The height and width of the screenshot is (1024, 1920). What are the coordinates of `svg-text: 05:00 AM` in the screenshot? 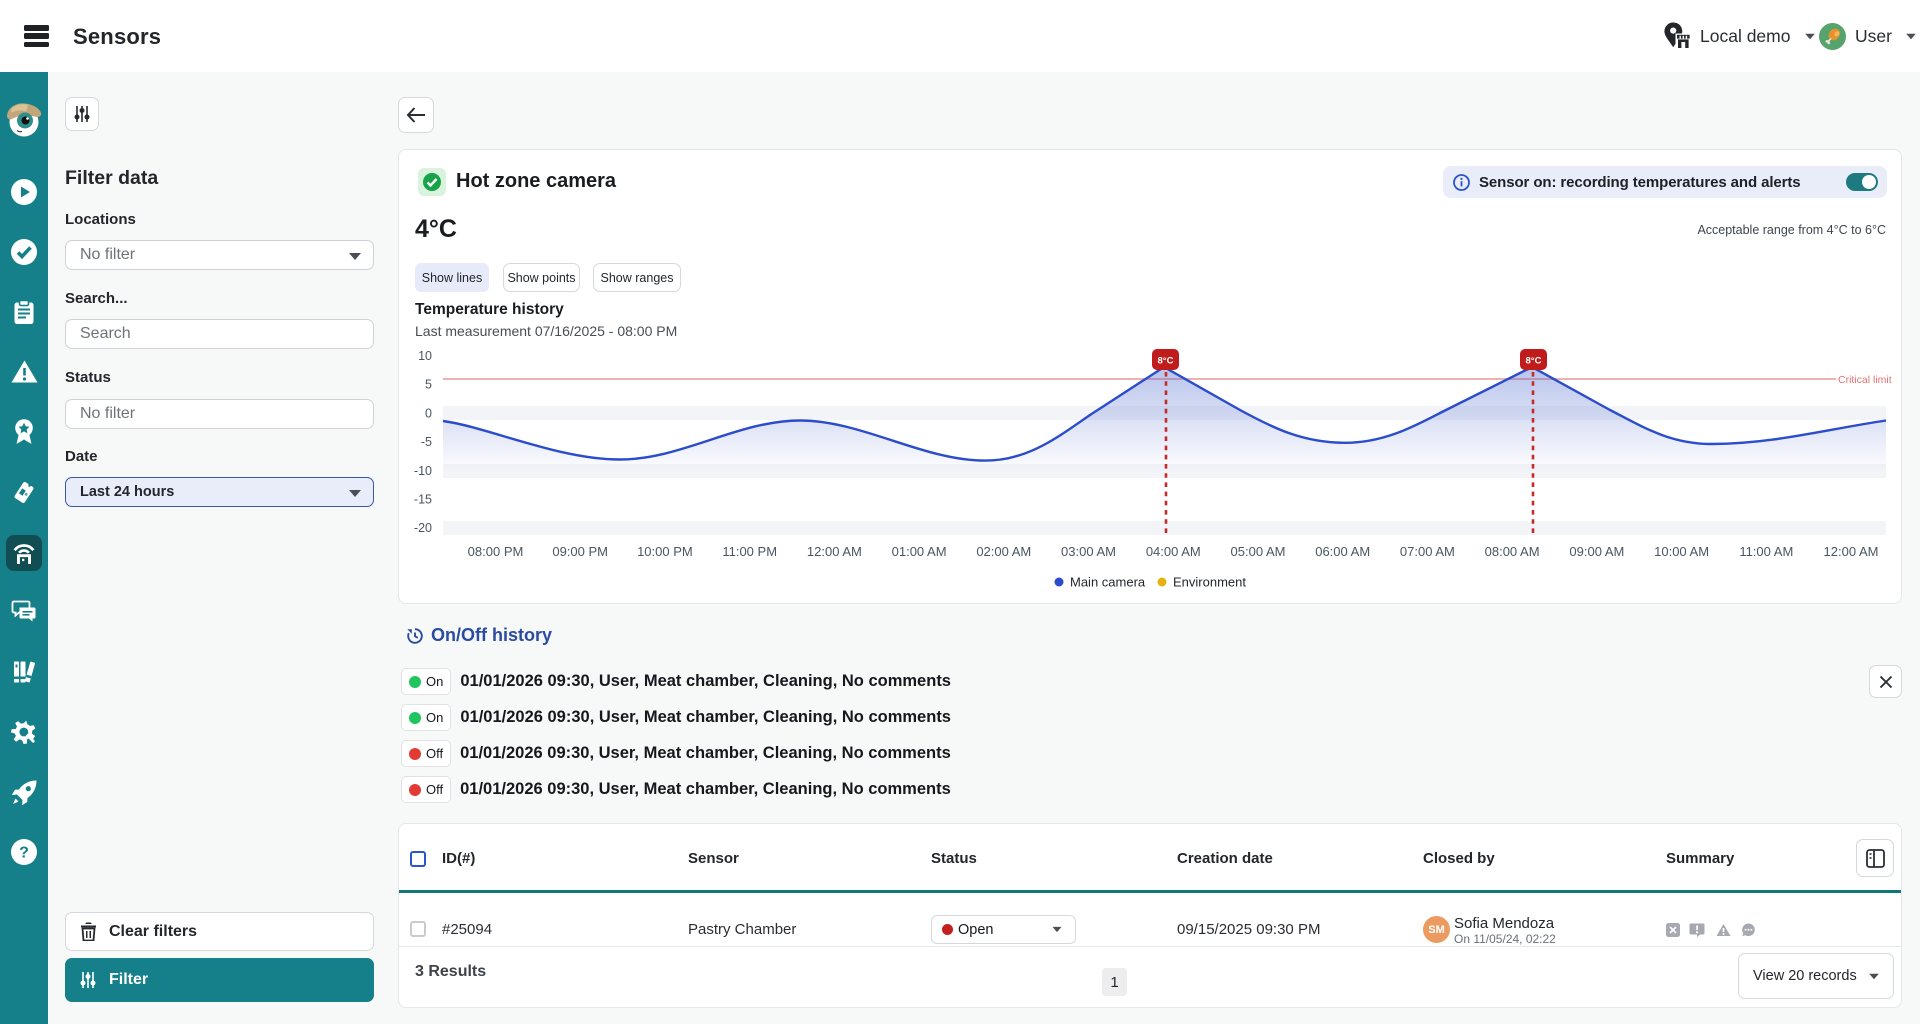 It's located at (1258, 551).